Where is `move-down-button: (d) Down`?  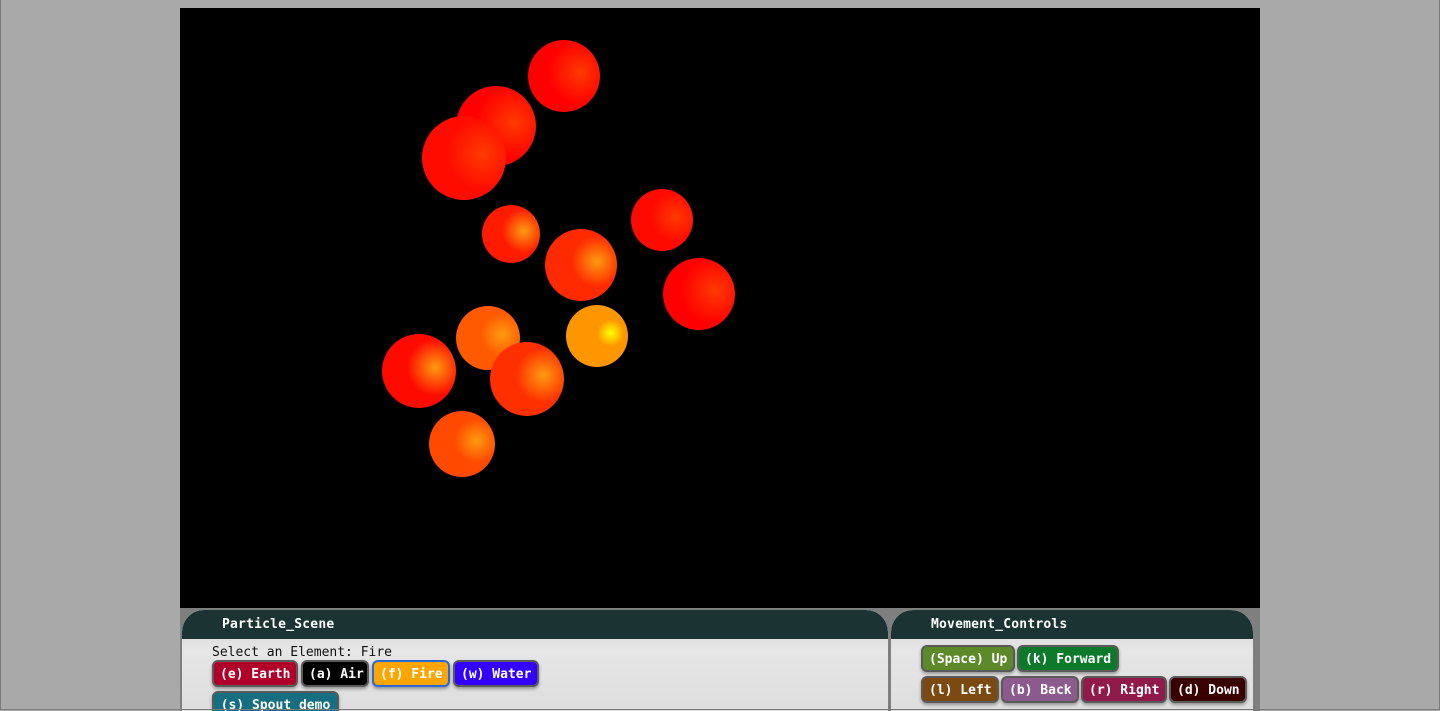
move-down-button: (d) Down is located at coordinates (1208, 689).